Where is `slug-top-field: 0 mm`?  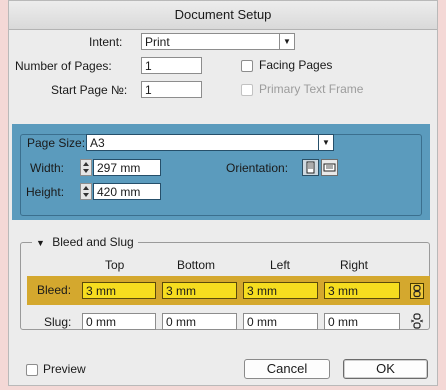 slug-top-field: 0 mm is located at coordinates (119, 321).